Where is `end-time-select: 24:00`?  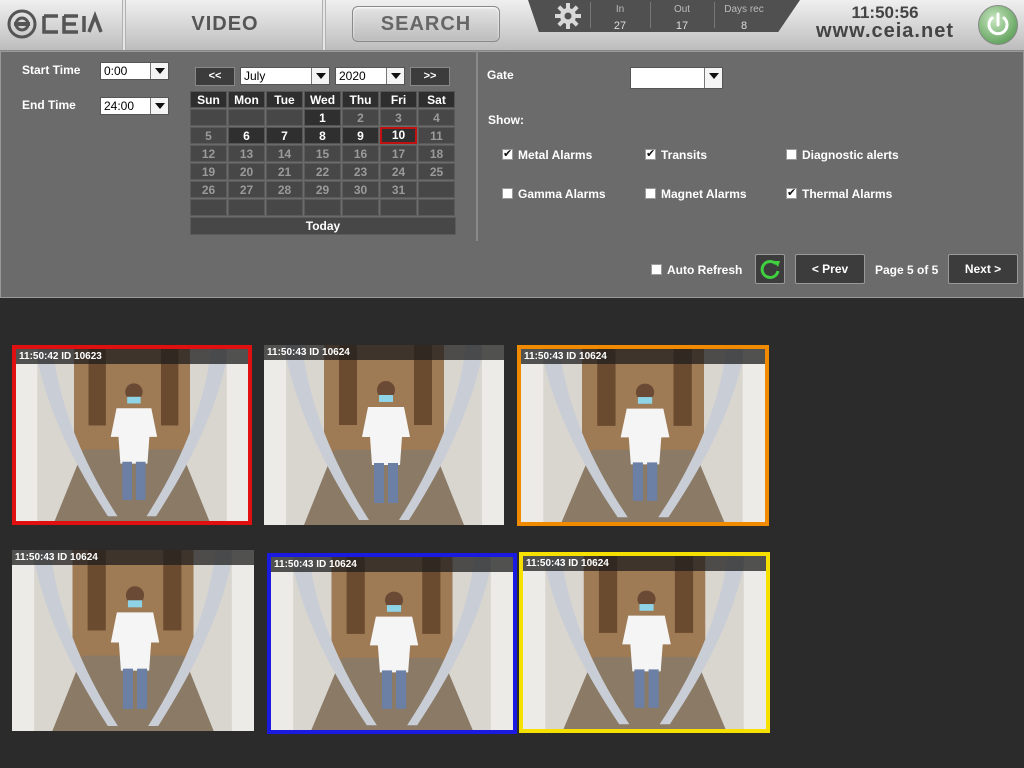 end-time-select: 24:00 is located at coordinates (134, 106).